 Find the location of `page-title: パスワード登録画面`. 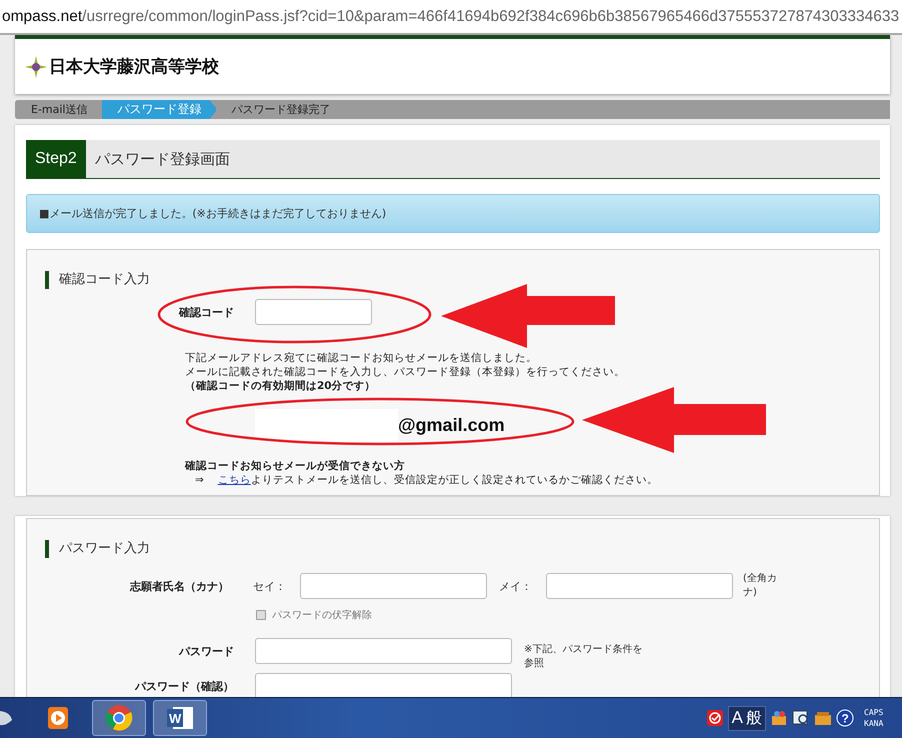

page-title: パスワード登録画面 is located at coordinates (162, 159).